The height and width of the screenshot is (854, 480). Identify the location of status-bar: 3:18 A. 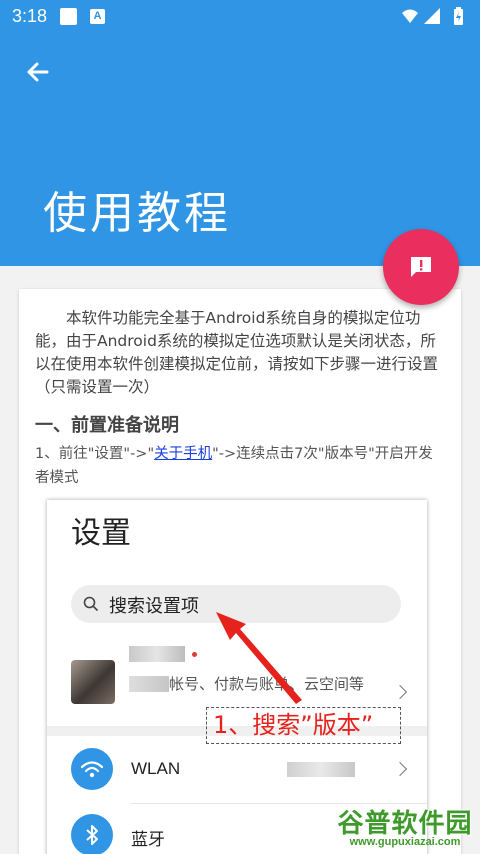
(240, 17).